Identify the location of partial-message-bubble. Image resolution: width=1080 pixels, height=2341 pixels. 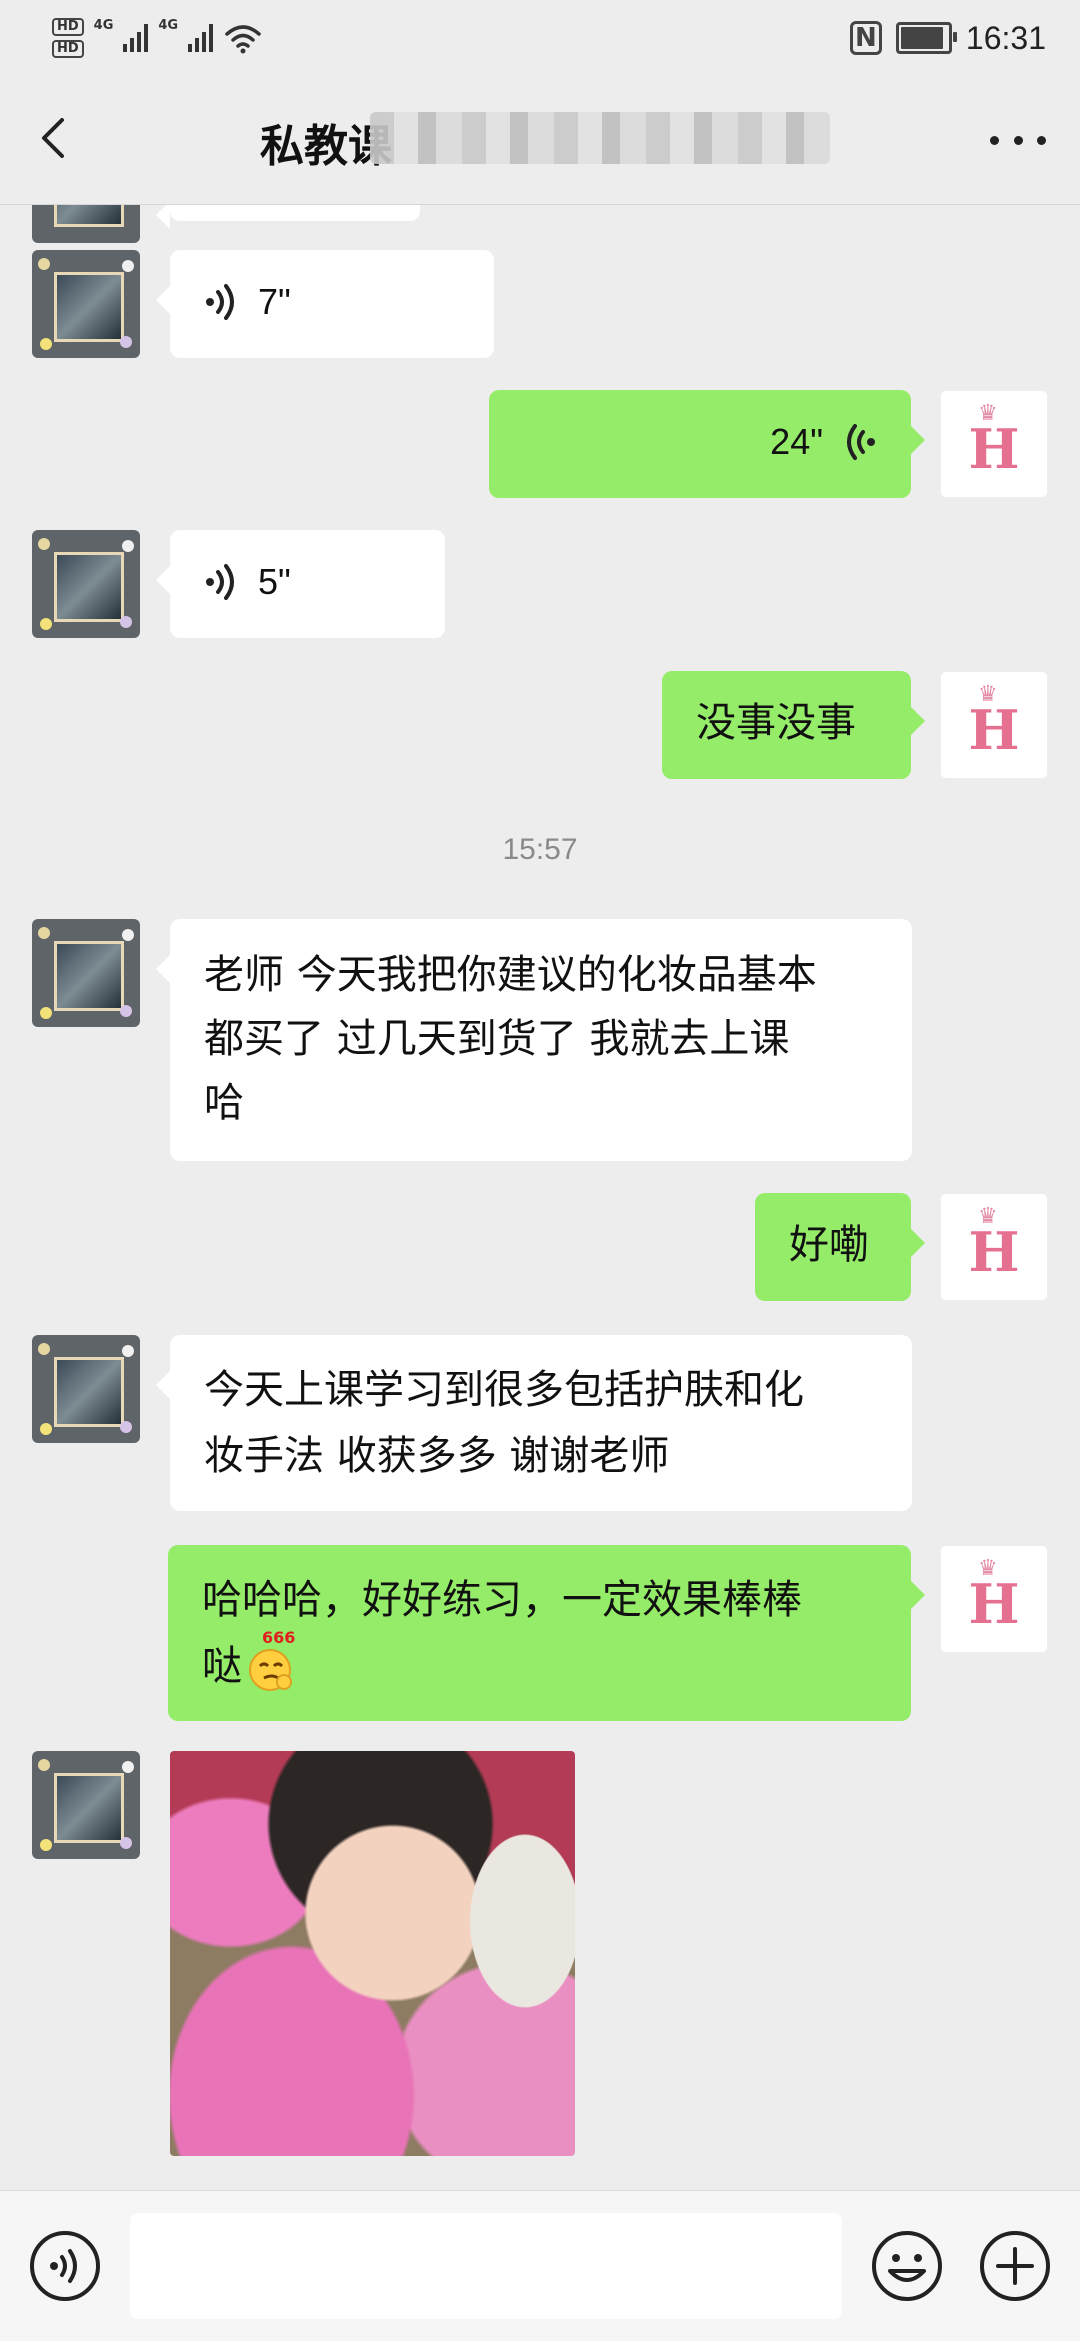
(288, 217).